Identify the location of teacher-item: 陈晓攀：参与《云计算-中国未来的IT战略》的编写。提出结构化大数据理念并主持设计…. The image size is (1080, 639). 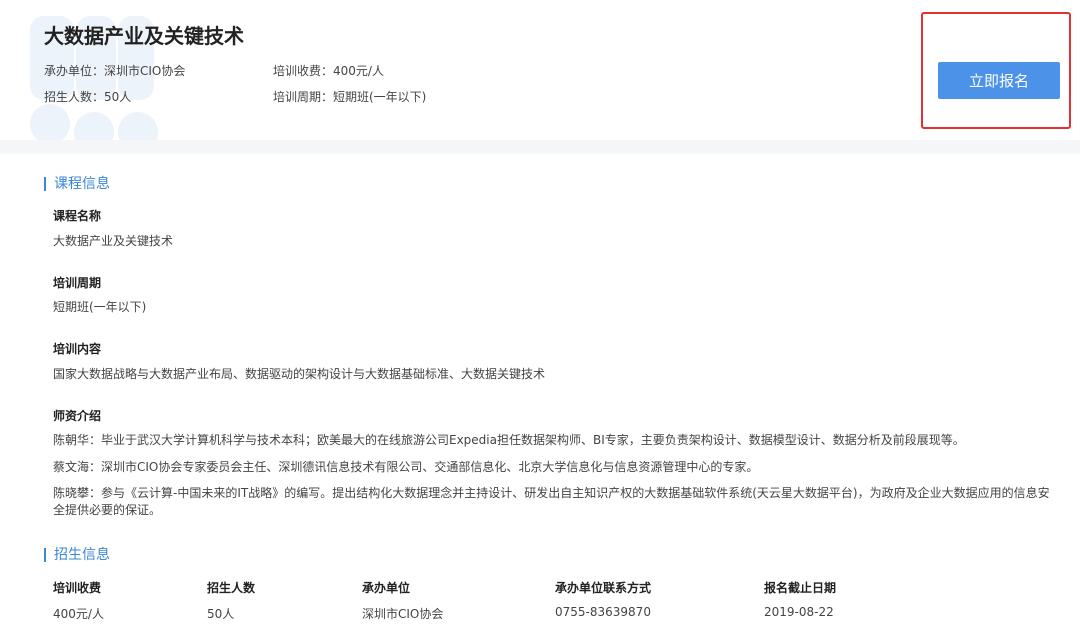
(551, 501).